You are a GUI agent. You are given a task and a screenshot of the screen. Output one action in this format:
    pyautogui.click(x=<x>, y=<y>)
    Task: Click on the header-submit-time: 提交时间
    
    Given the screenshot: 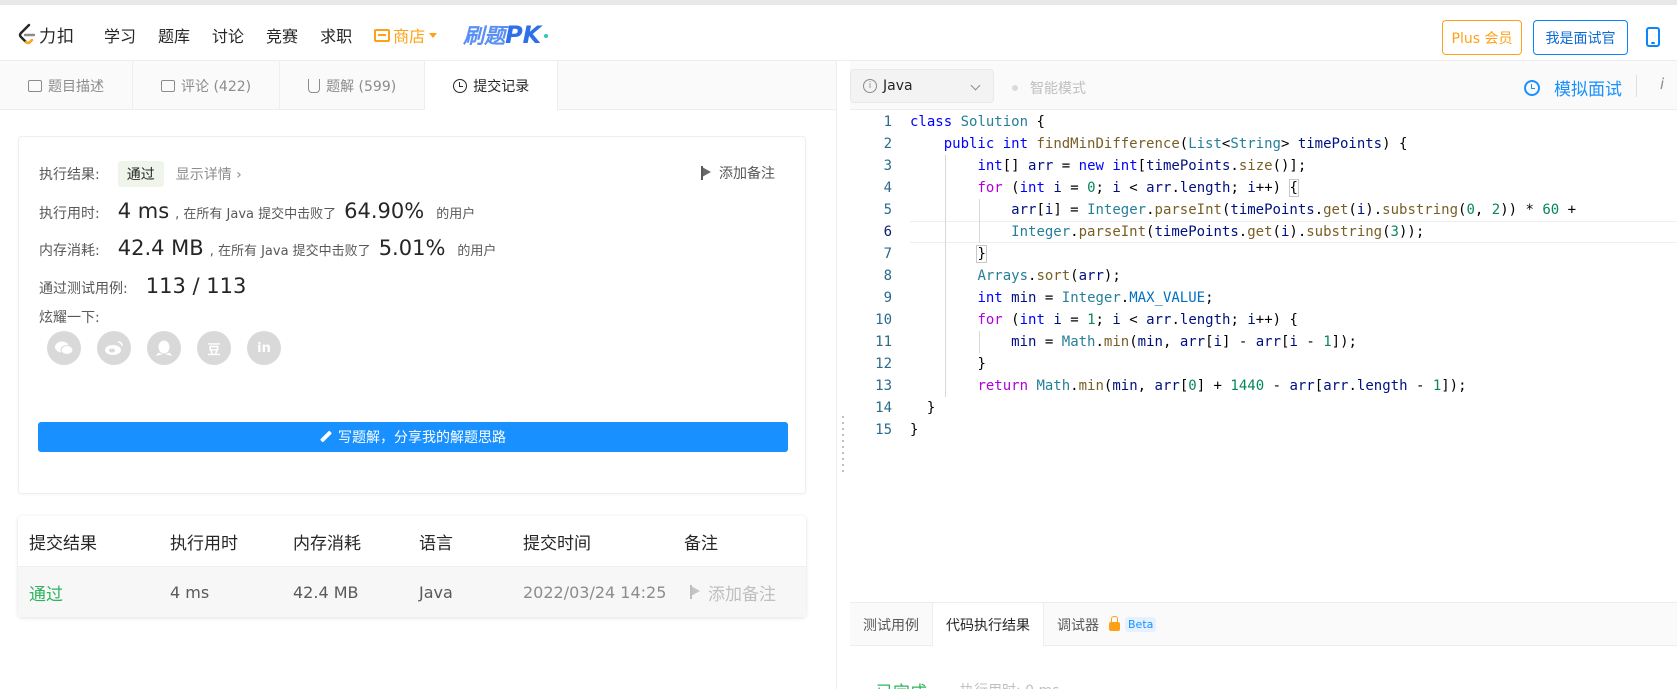 What is the action you would take?
    pyautogui.click(x=557, y=543)
    